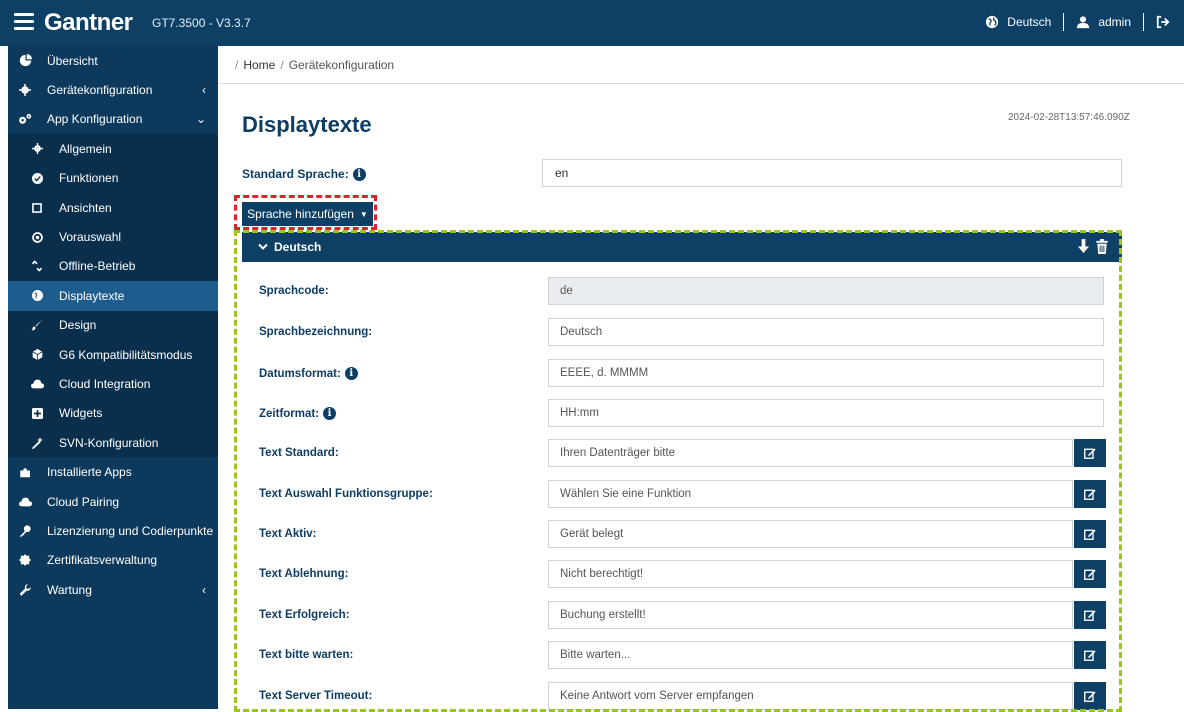  Describe the element at coordinates (1114, 22) in the screenshot. I see `user-name: admin` at that location.